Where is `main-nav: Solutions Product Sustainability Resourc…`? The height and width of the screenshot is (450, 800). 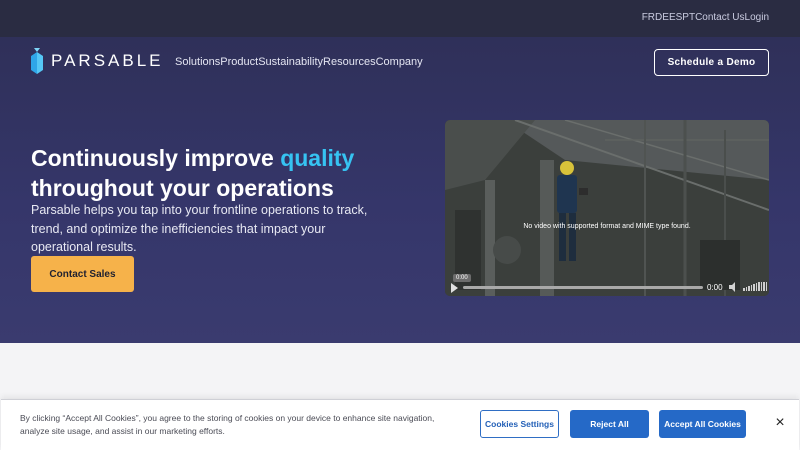 main-nav: Solutions Product Sustainability Resourc… is located at coordinates (299, 62).